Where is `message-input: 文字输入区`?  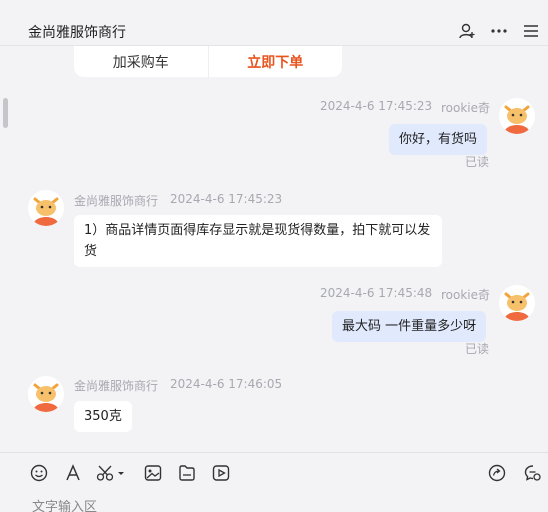 message-input: 文字输入区 is located at coordinates (64, 504).